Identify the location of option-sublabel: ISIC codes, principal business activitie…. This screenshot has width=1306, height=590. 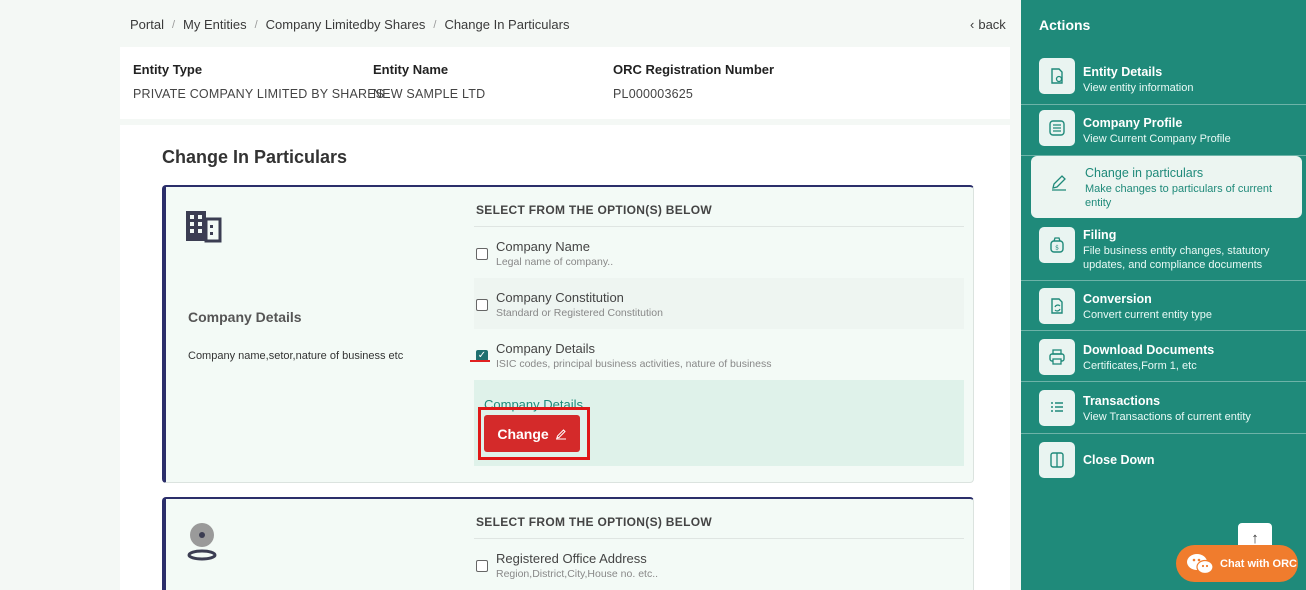
(634, 364).